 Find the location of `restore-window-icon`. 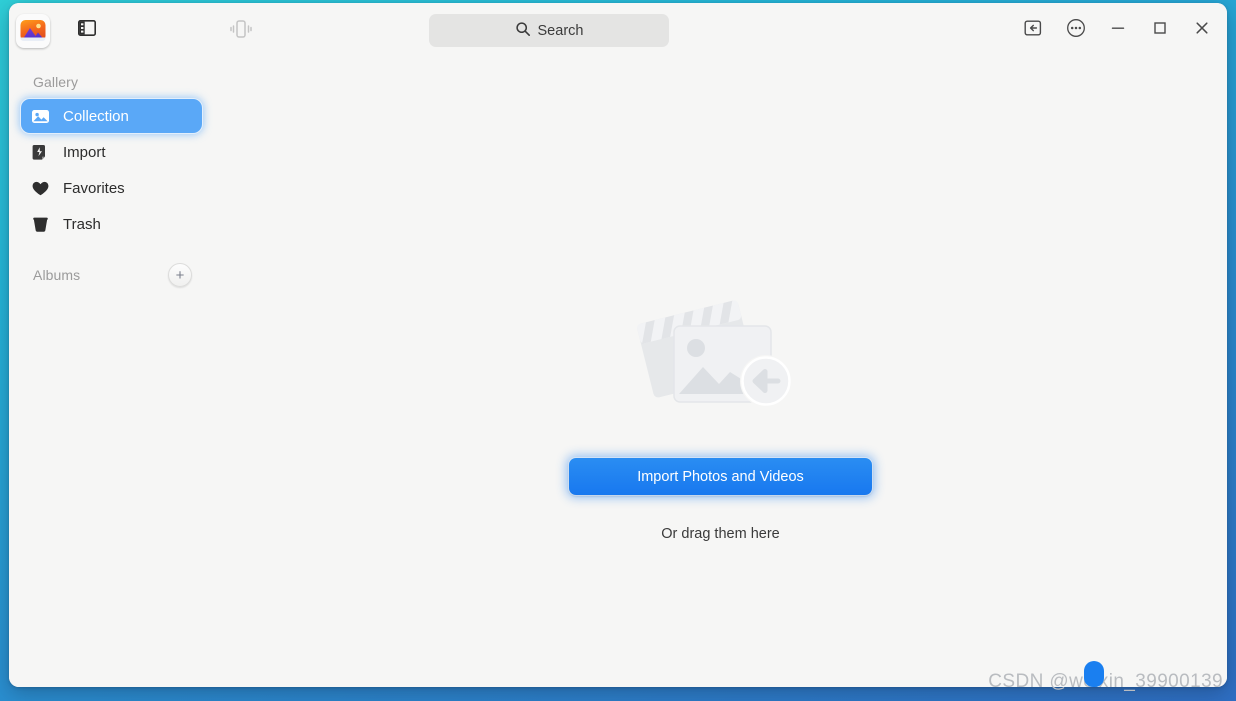

restore-window-icon is located at coordinates (1034, 30).